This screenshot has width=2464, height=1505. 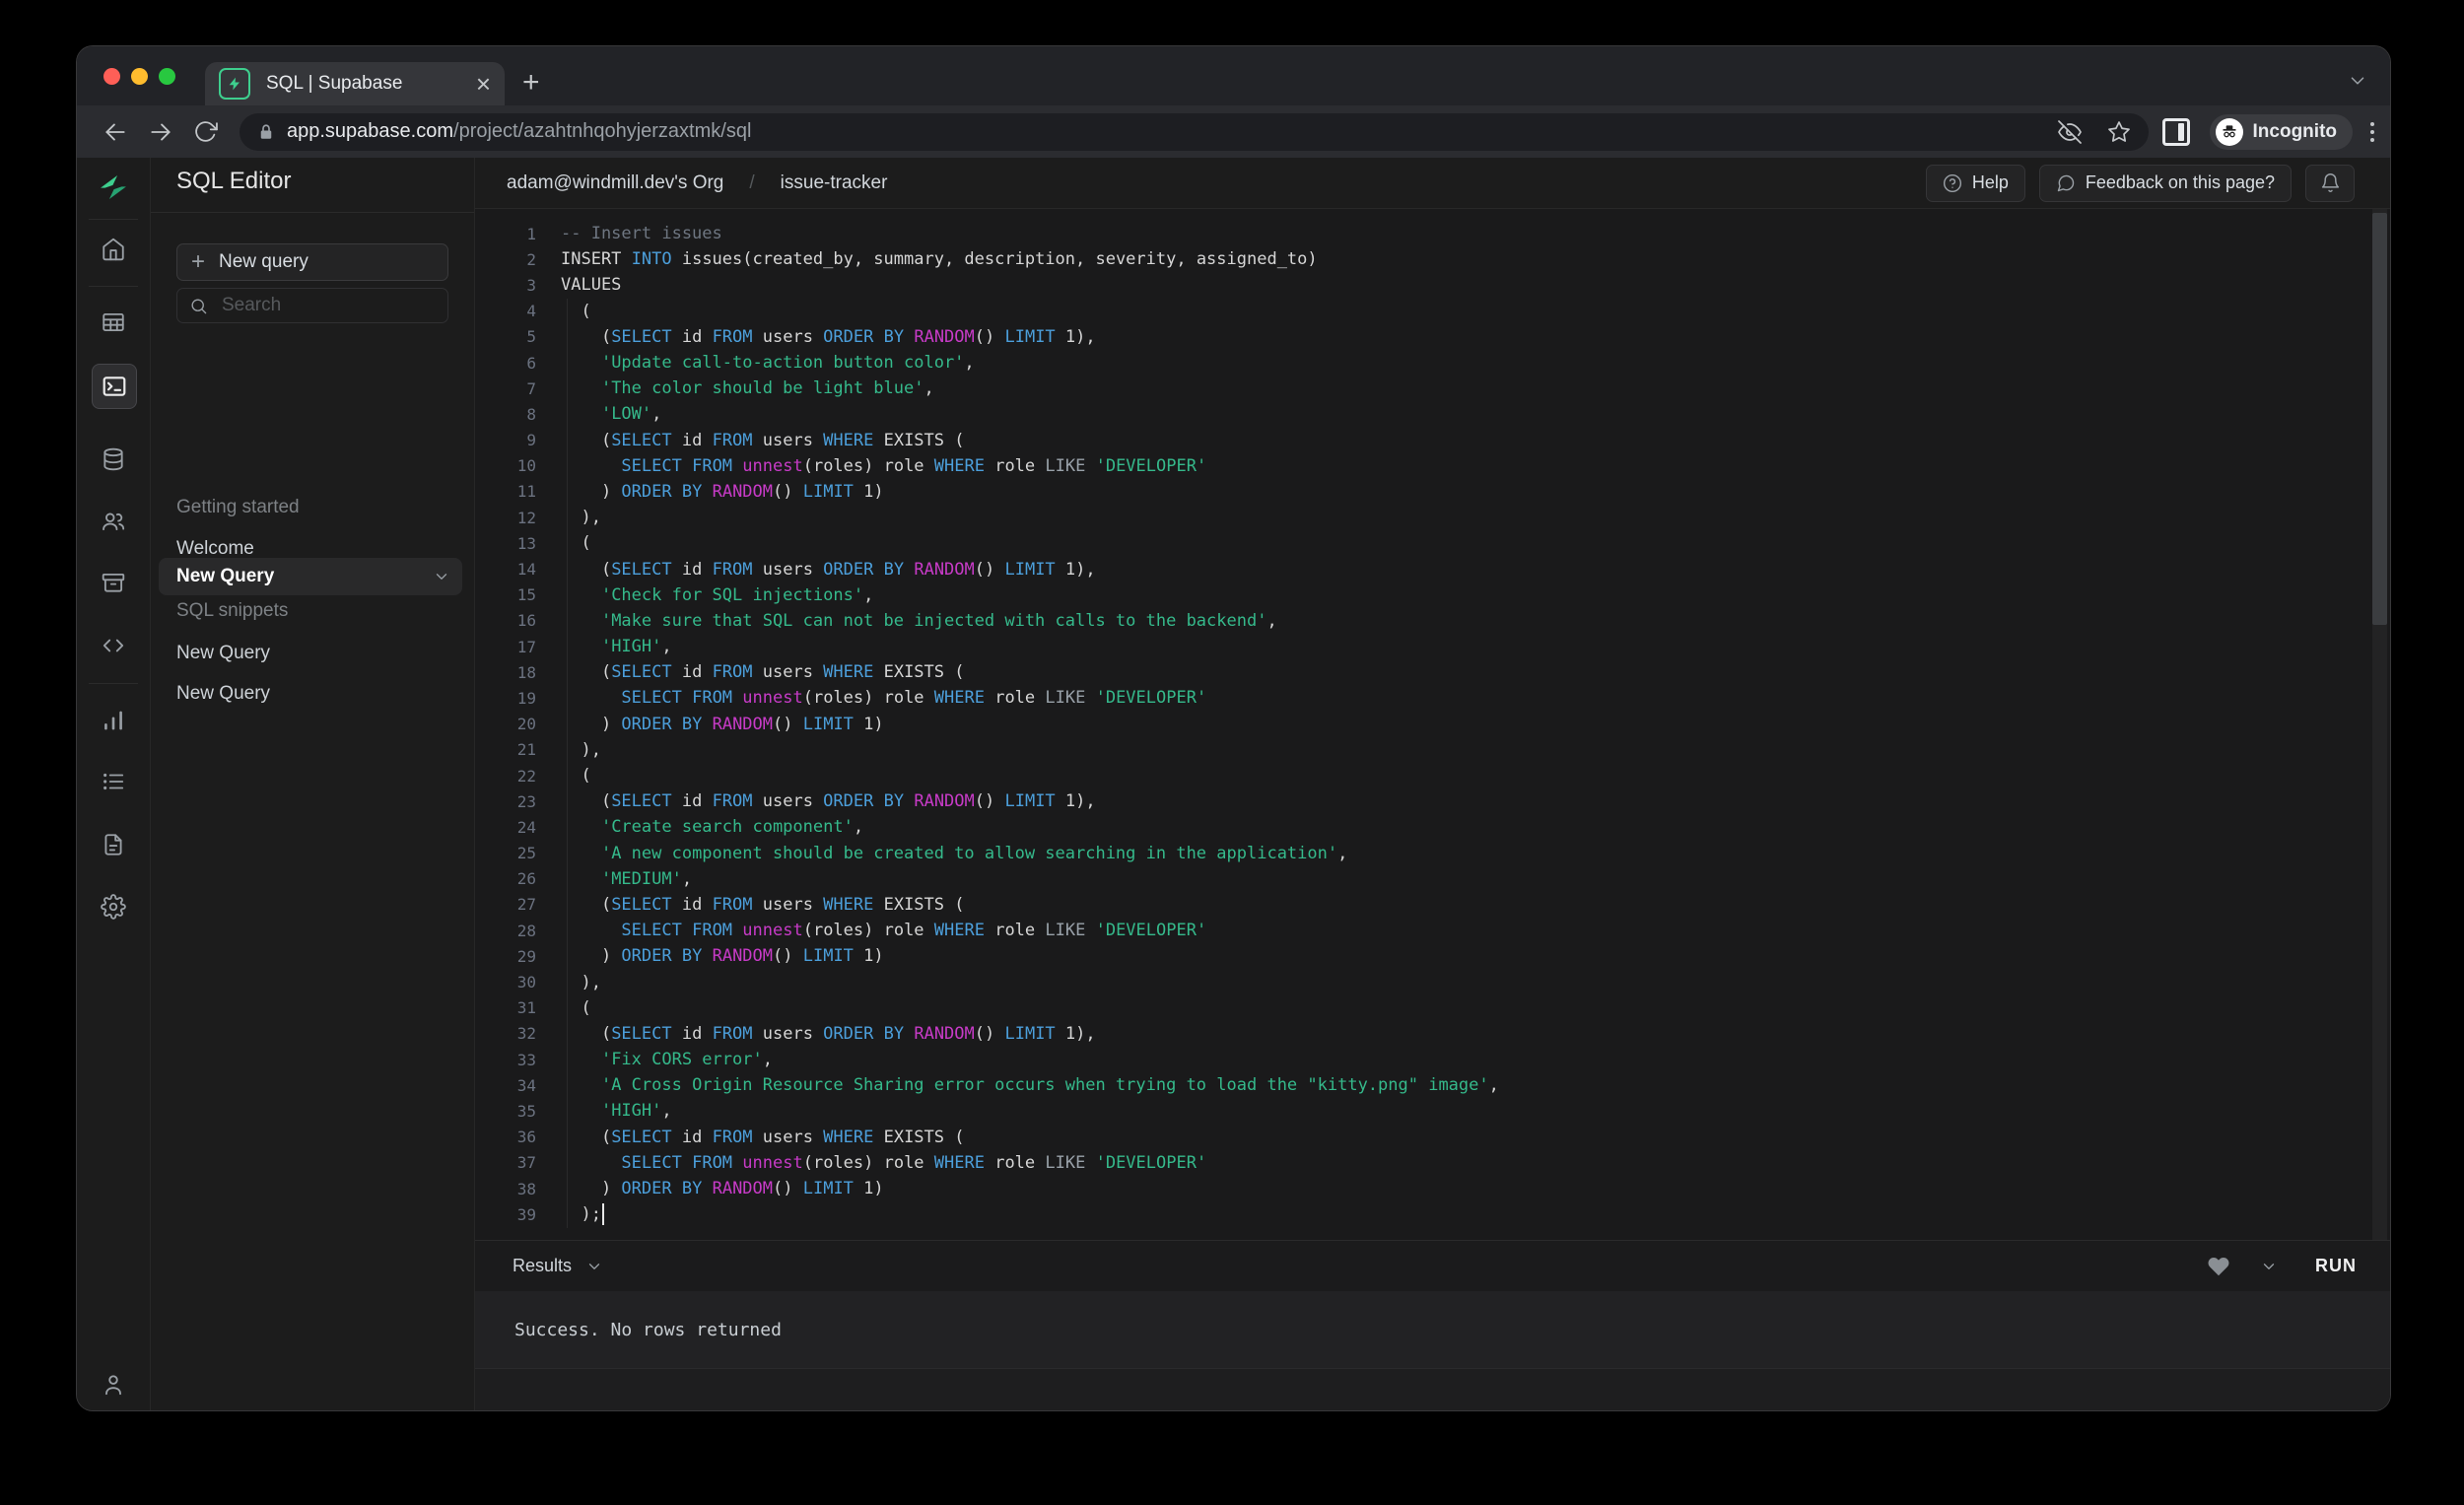 What do you see at coordinates (1432, 233) in the screenshot?
I see `code-line: 1 -- Insert issues` at bounding box center [1432, 233].